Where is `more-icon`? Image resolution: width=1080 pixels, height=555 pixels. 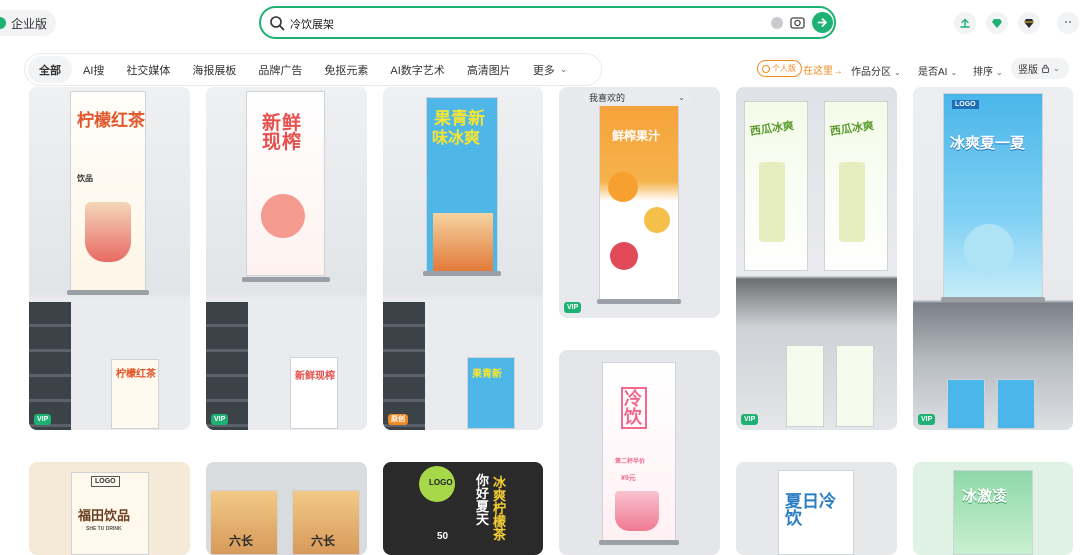 more-icon is located at coordinates (1068, 23).